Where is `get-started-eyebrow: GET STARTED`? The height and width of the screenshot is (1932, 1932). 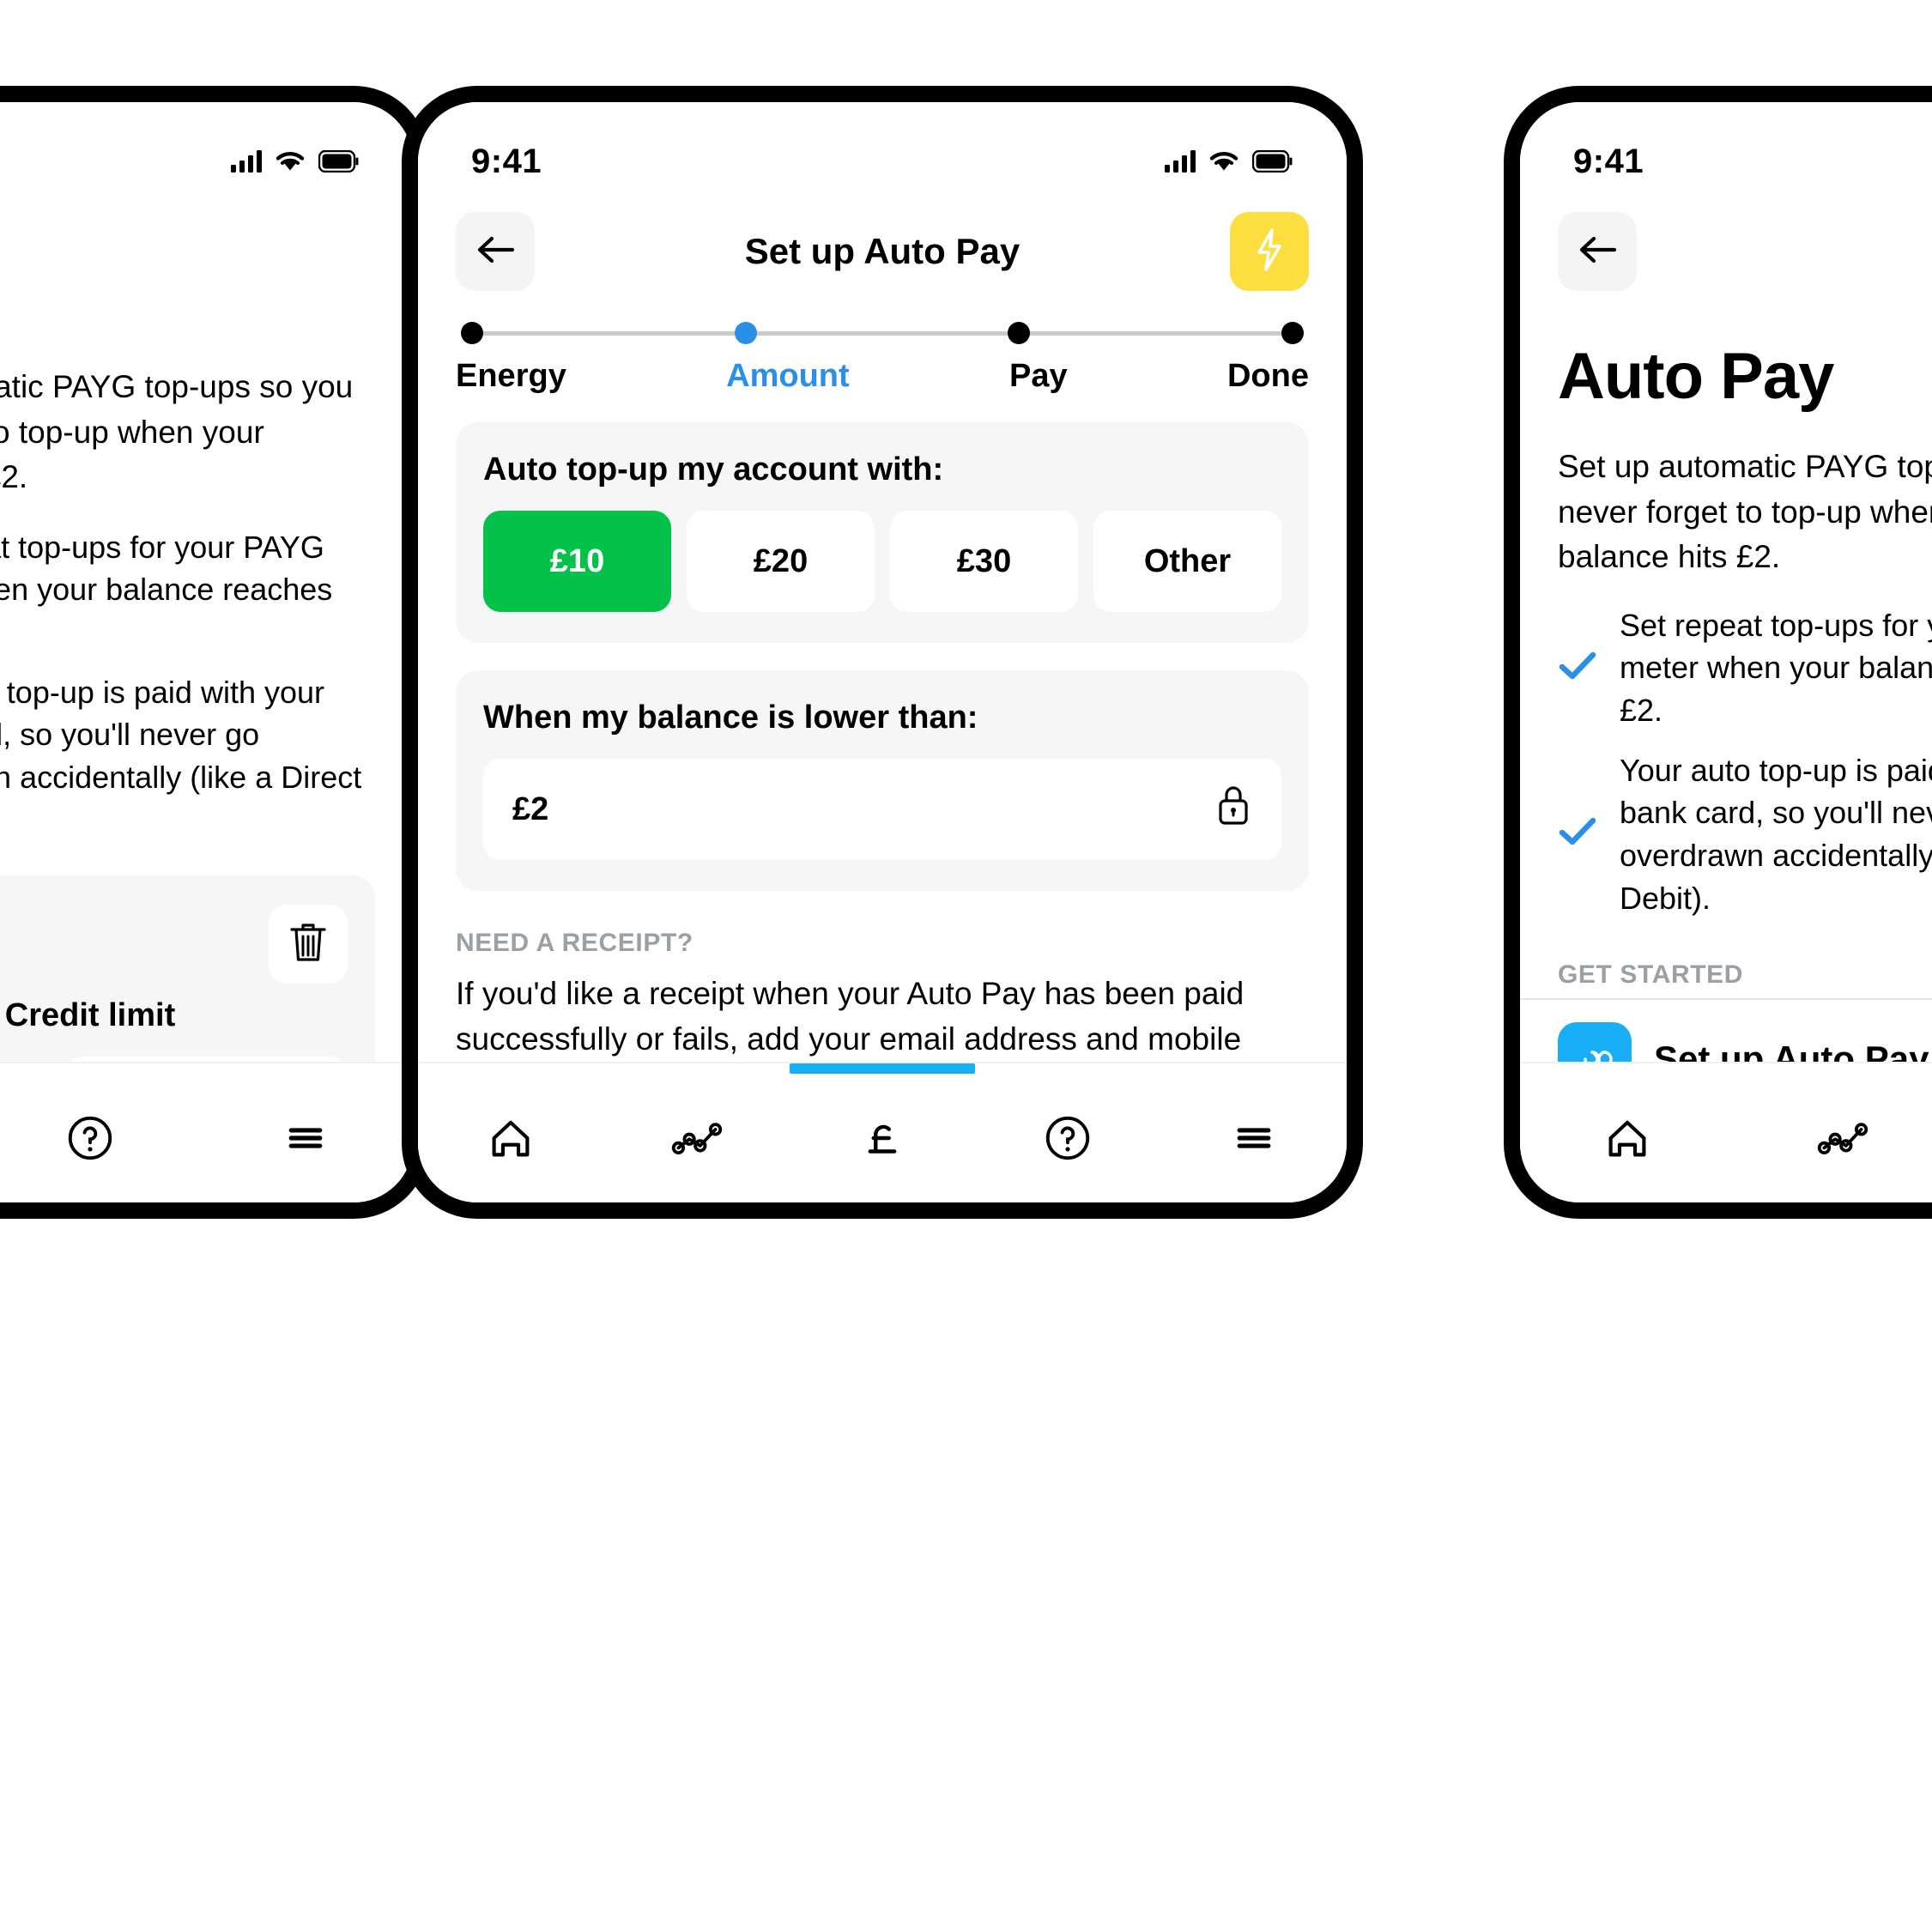
get-started-eyebrow: GET STARTED is located at coordinates (1651, 975).